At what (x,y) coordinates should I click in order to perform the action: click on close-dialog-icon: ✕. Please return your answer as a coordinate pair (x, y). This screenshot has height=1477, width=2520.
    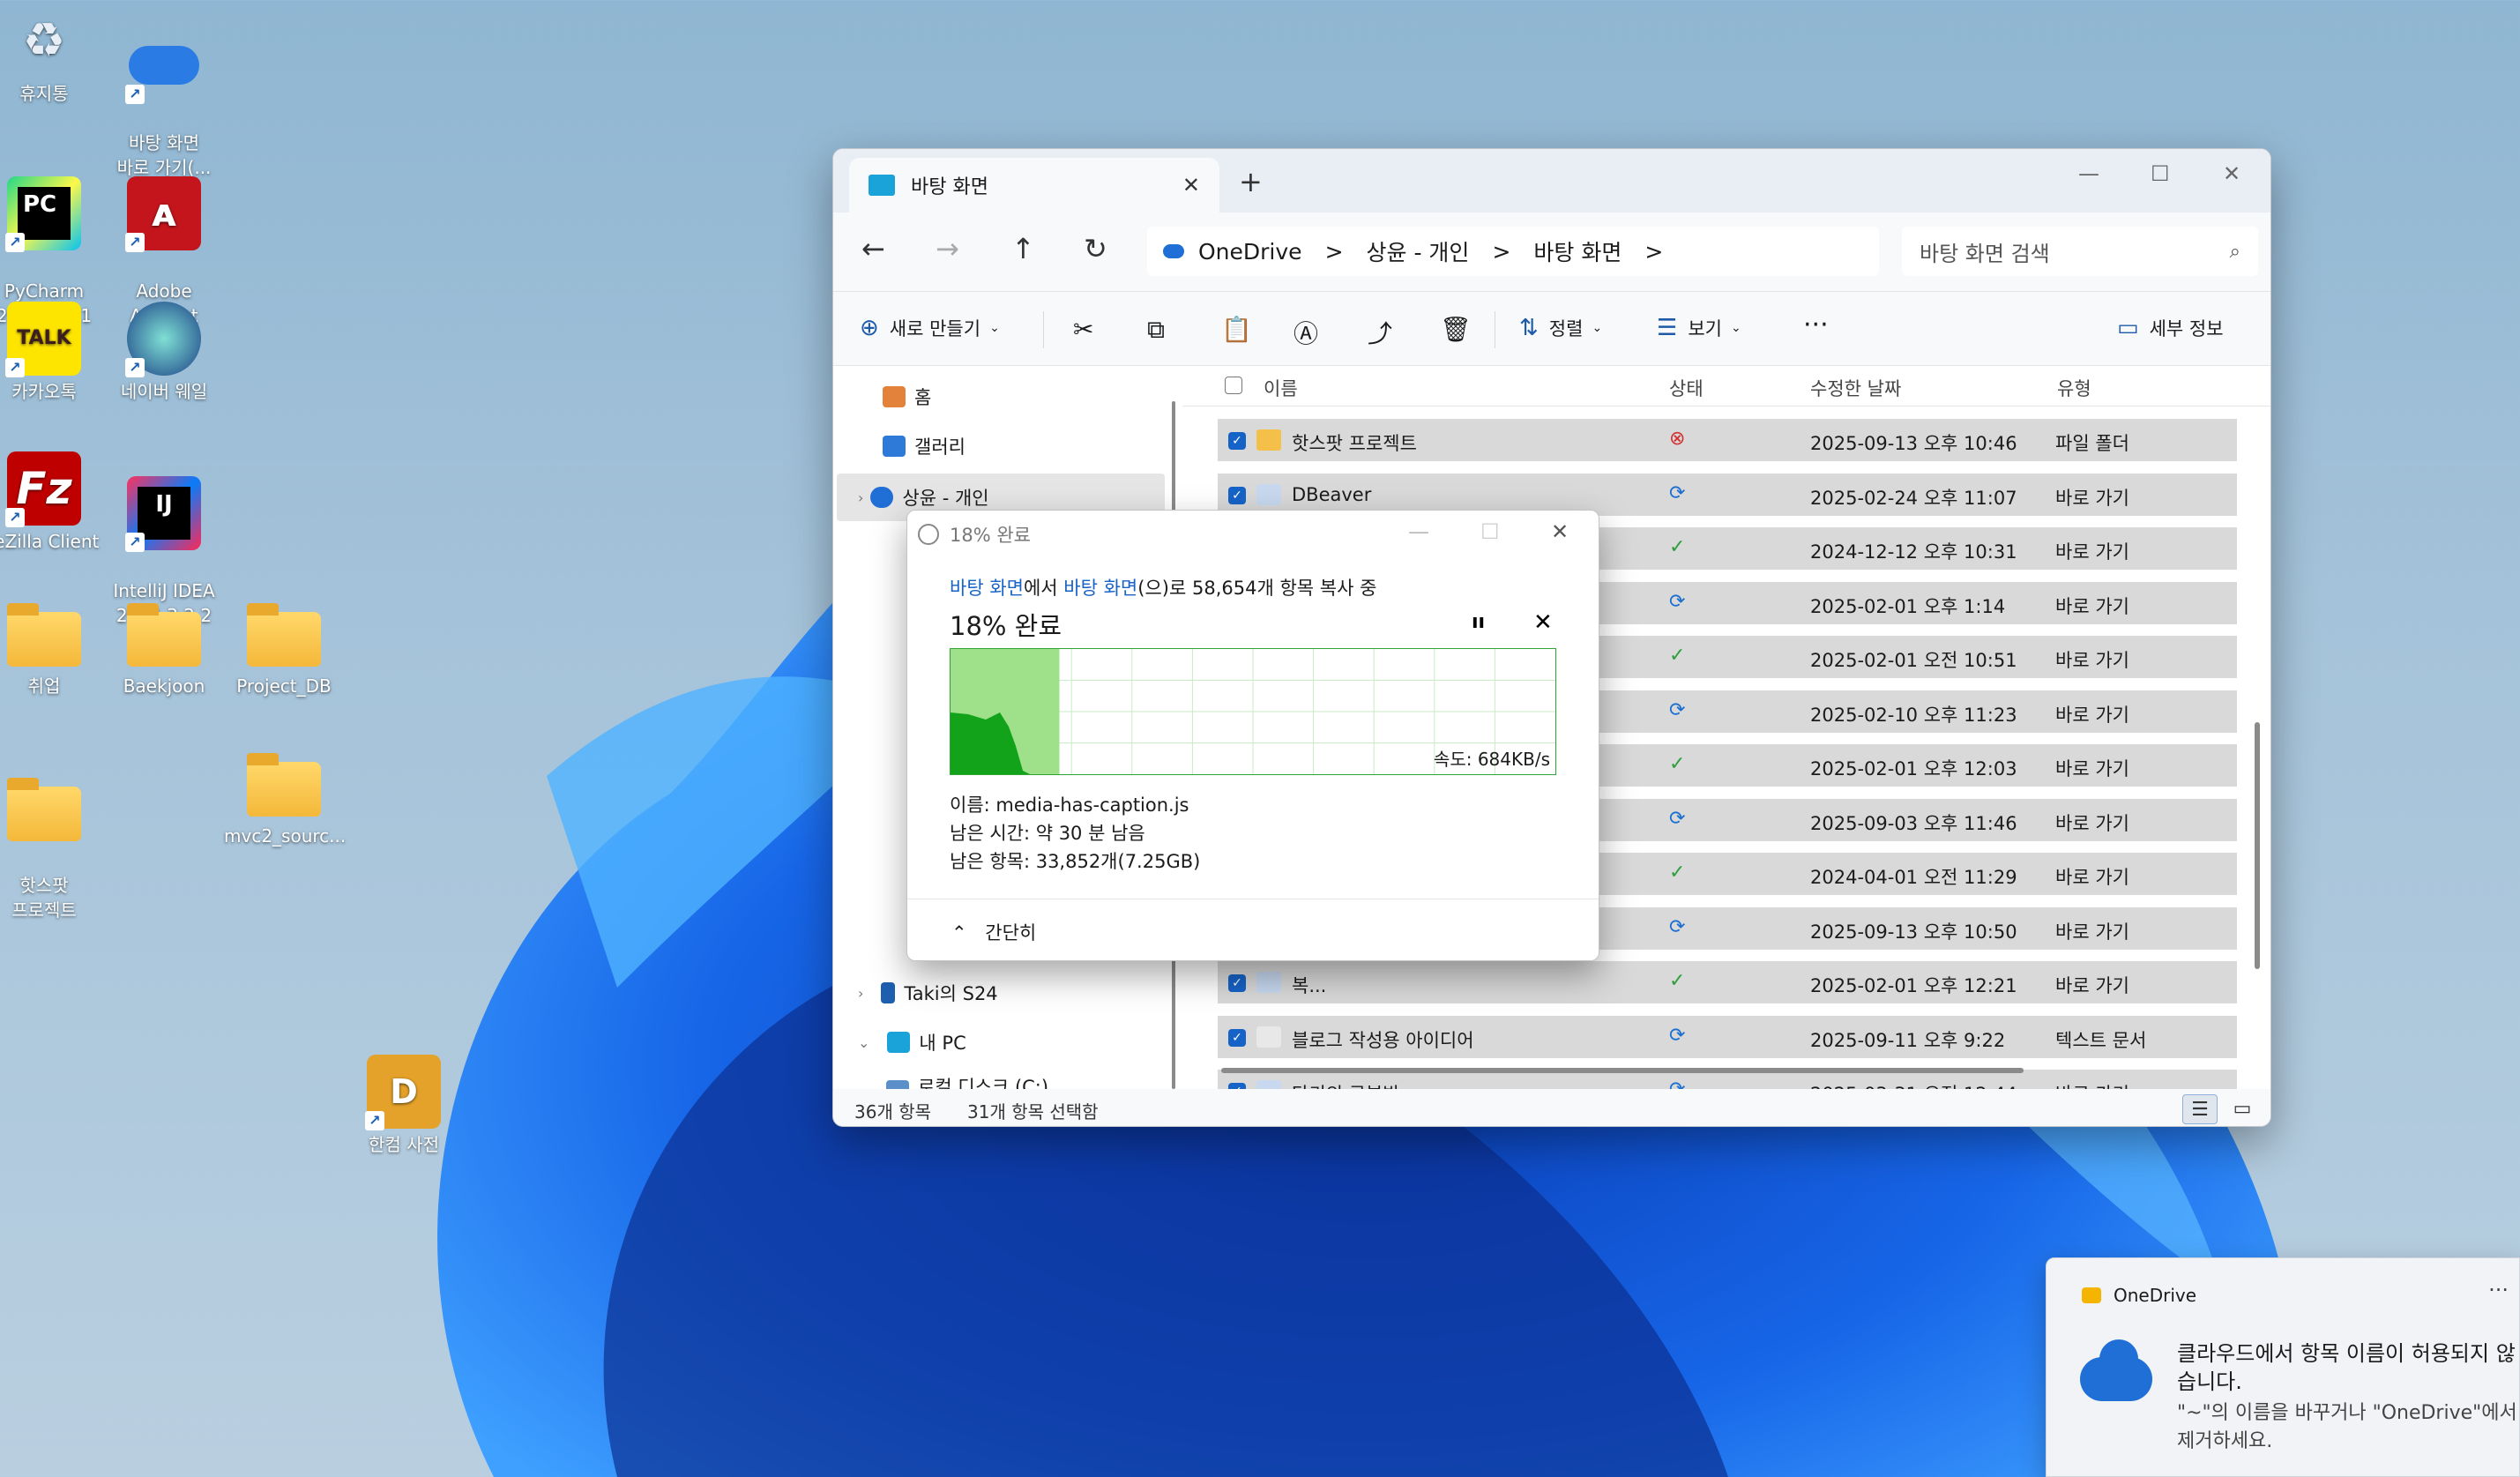
    Looking at the image, I should click on (1560, 531).